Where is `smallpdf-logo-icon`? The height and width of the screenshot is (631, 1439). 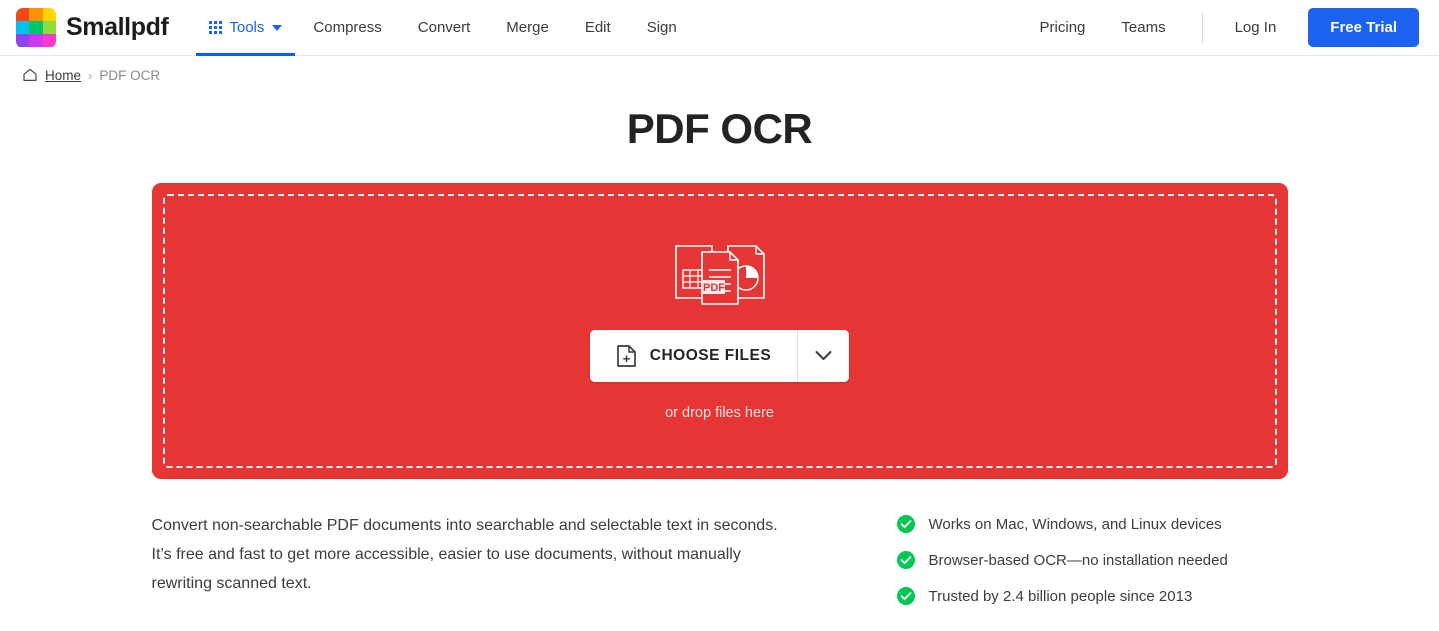
smallpdf-logo-icon is located at coordinates (36, 27).